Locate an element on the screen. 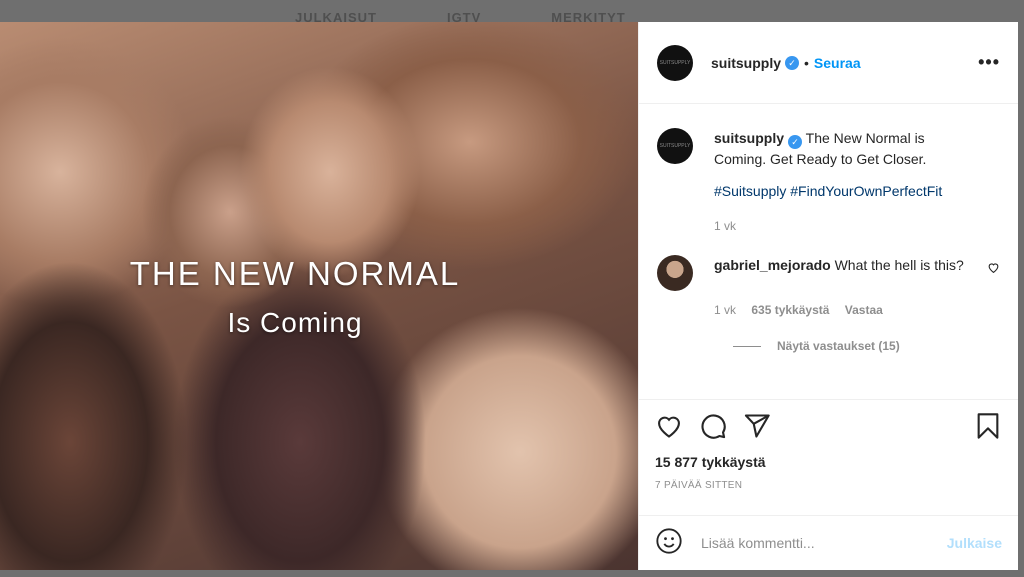 The height and width of the screenshot is (577, 1024). post-header: SUITSUPPLY suitsupply ✓ • Seuraa ••• is located at coordinates (828, 63).